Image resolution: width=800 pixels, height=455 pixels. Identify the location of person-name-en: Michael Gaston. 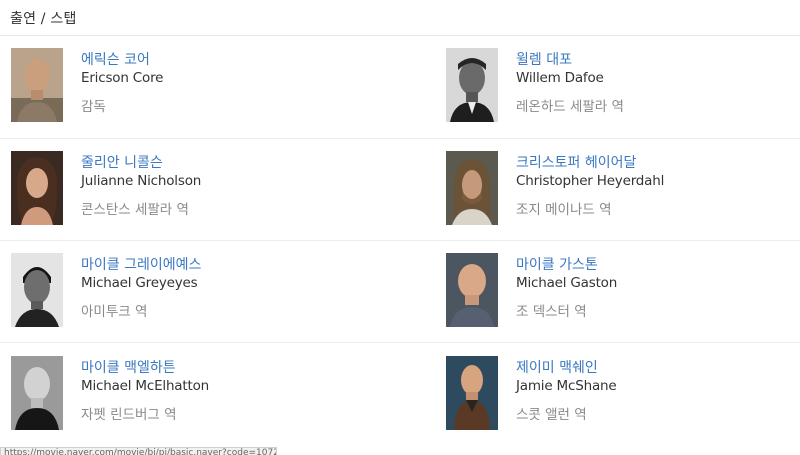
(567, 283).